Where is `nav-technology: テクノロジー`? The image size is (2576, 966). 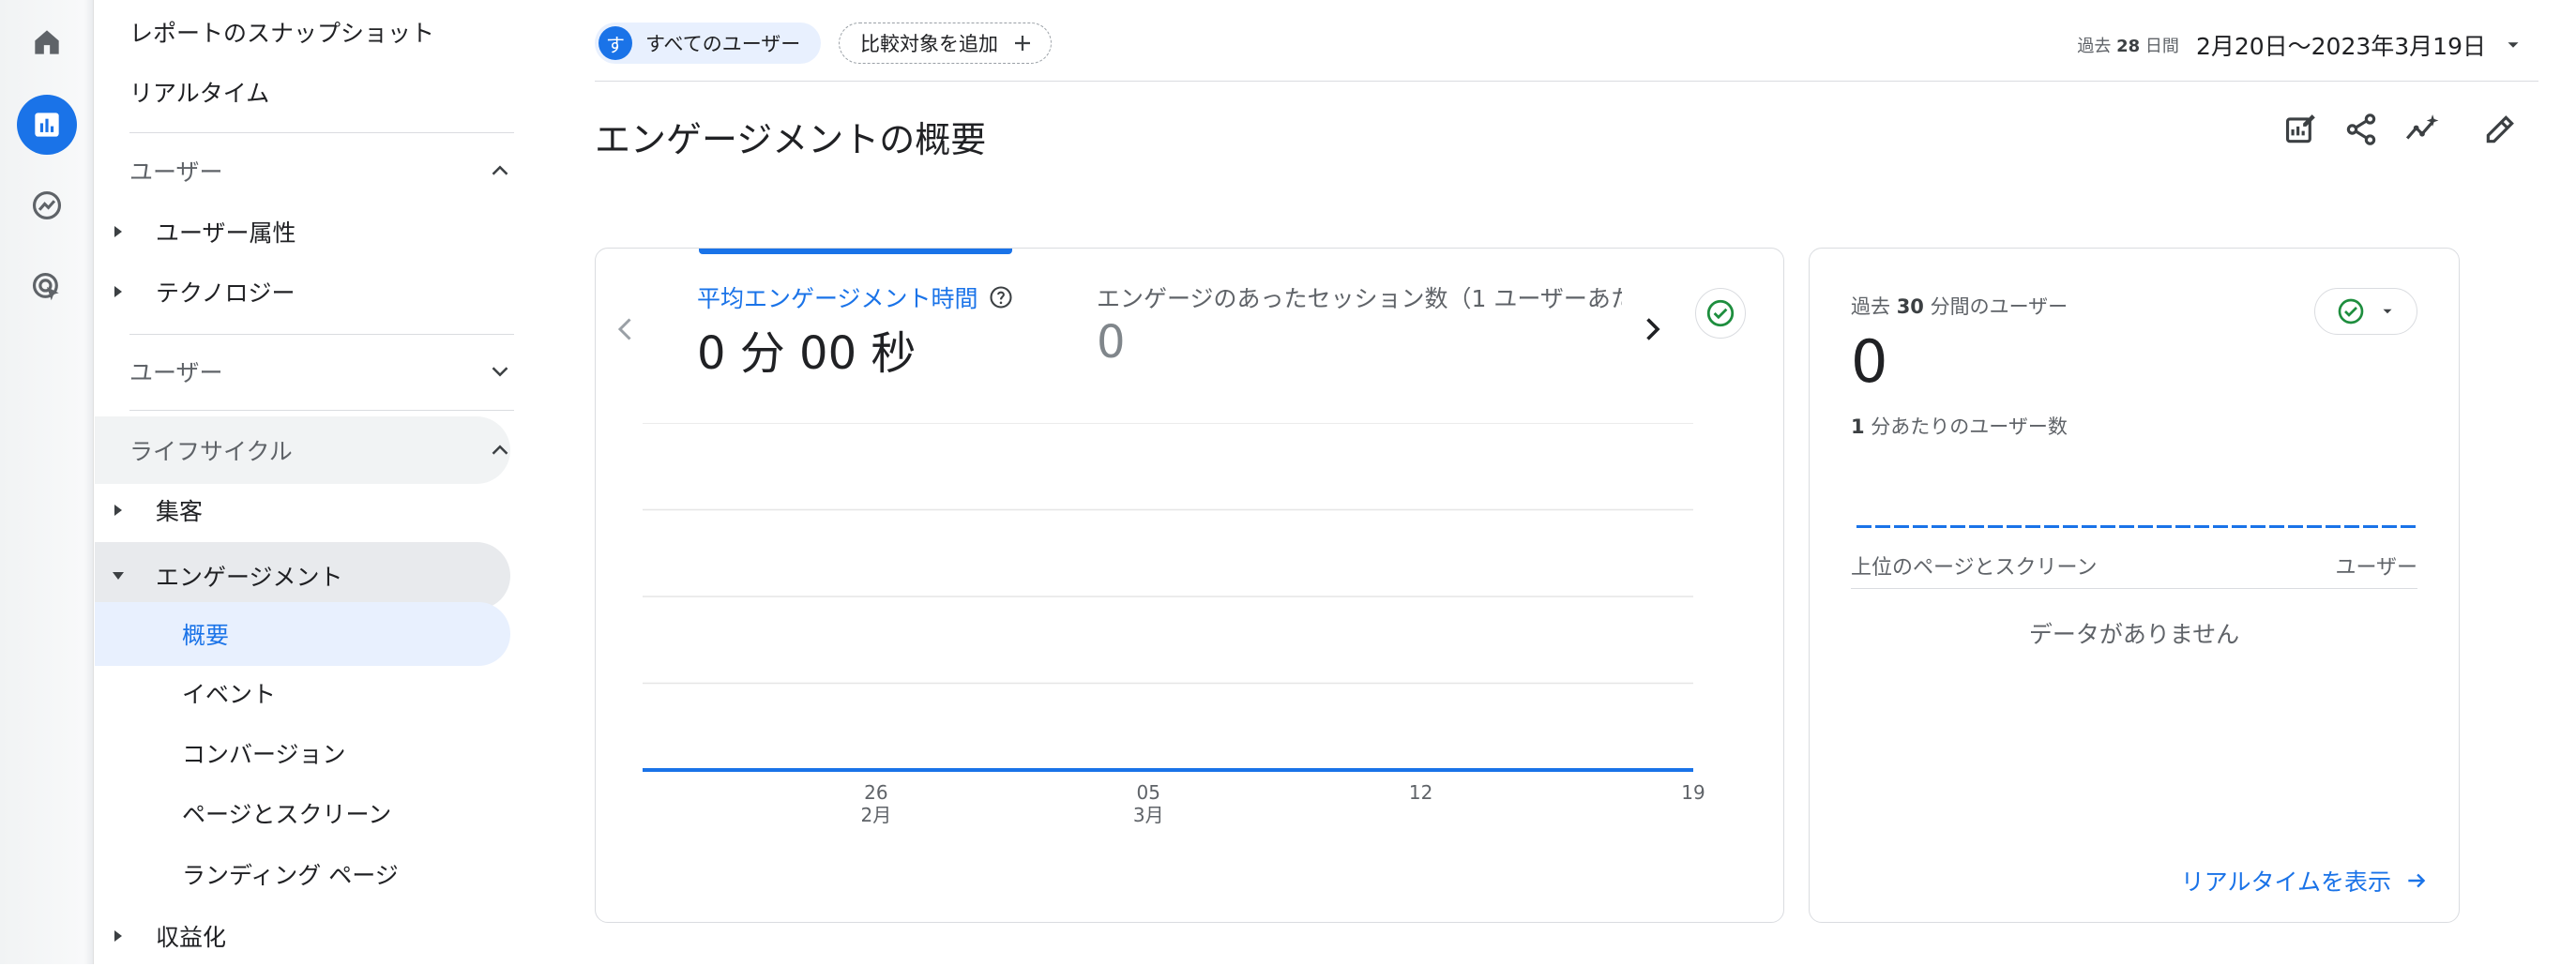
nav-technology: テクノロジー is located at coordinates (204, 292).